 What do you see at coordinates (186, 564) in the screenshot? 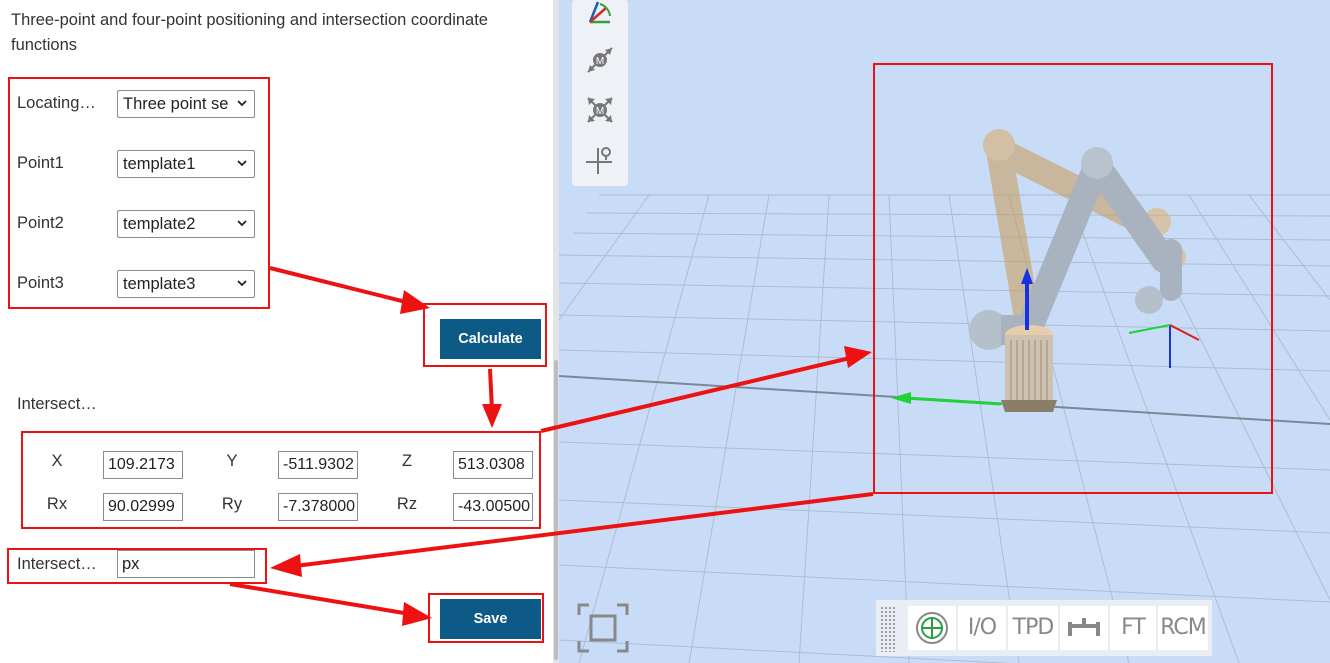
I see `intersect-name-input: px` at bounding box center [186, 564].